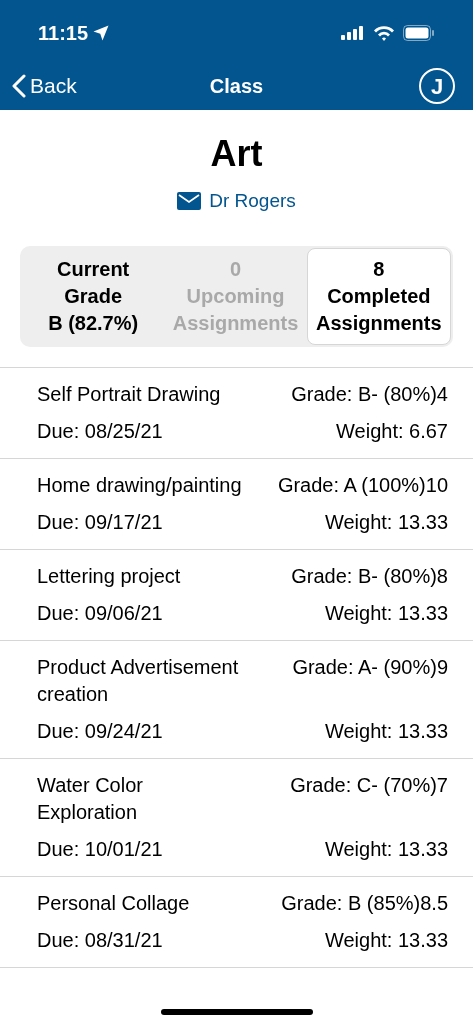 The height and width of the screenshot is (1024, 473). Describe the element at coordinates (362, 485) in the screenshot. I see `assignment-grade: Grade: A (100%)10` at that location.